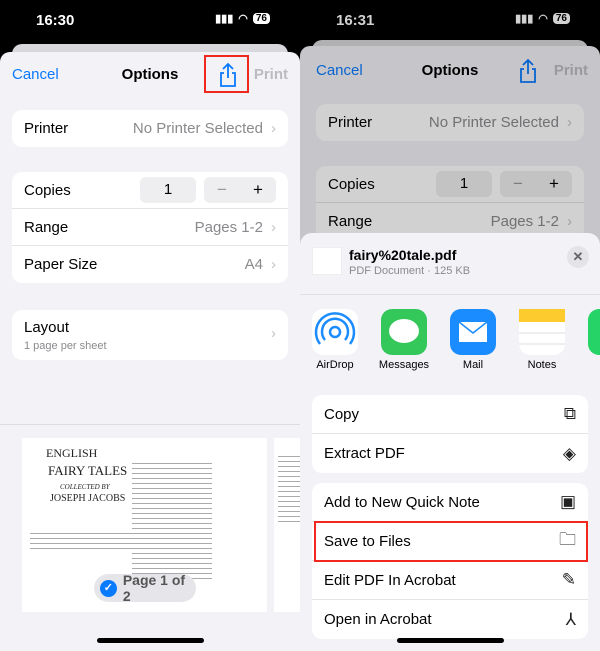 This screenshot has height=651, width=600. What do you see at coordinates (150, 264) in the screenshot?
I see `paper-size-row: Paper Size A4 ›` at bounding box center [150, 264].